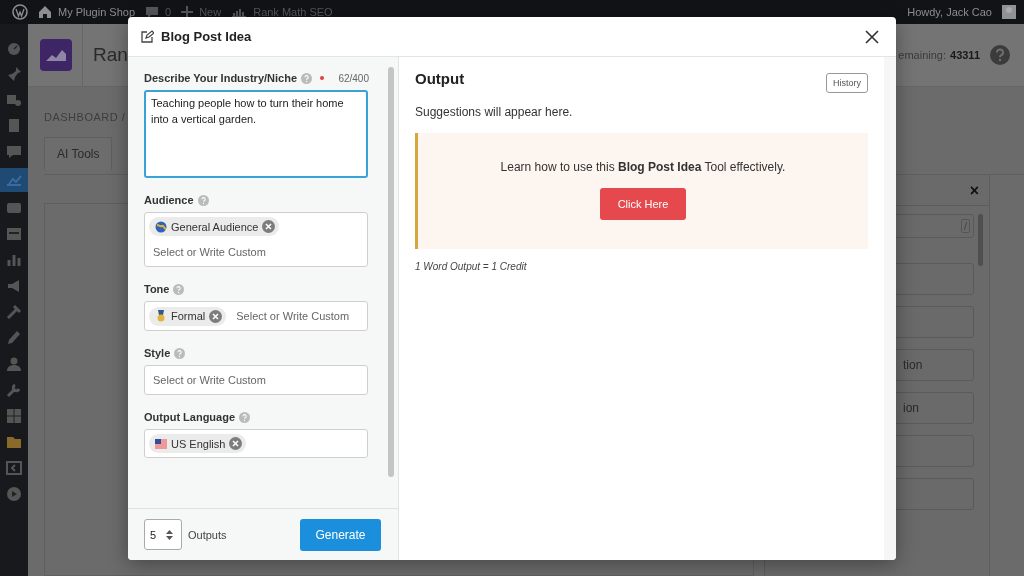  Describe the element at coordinates (1009, 12) in the screenshot. I see `avatar-icon` at that location.